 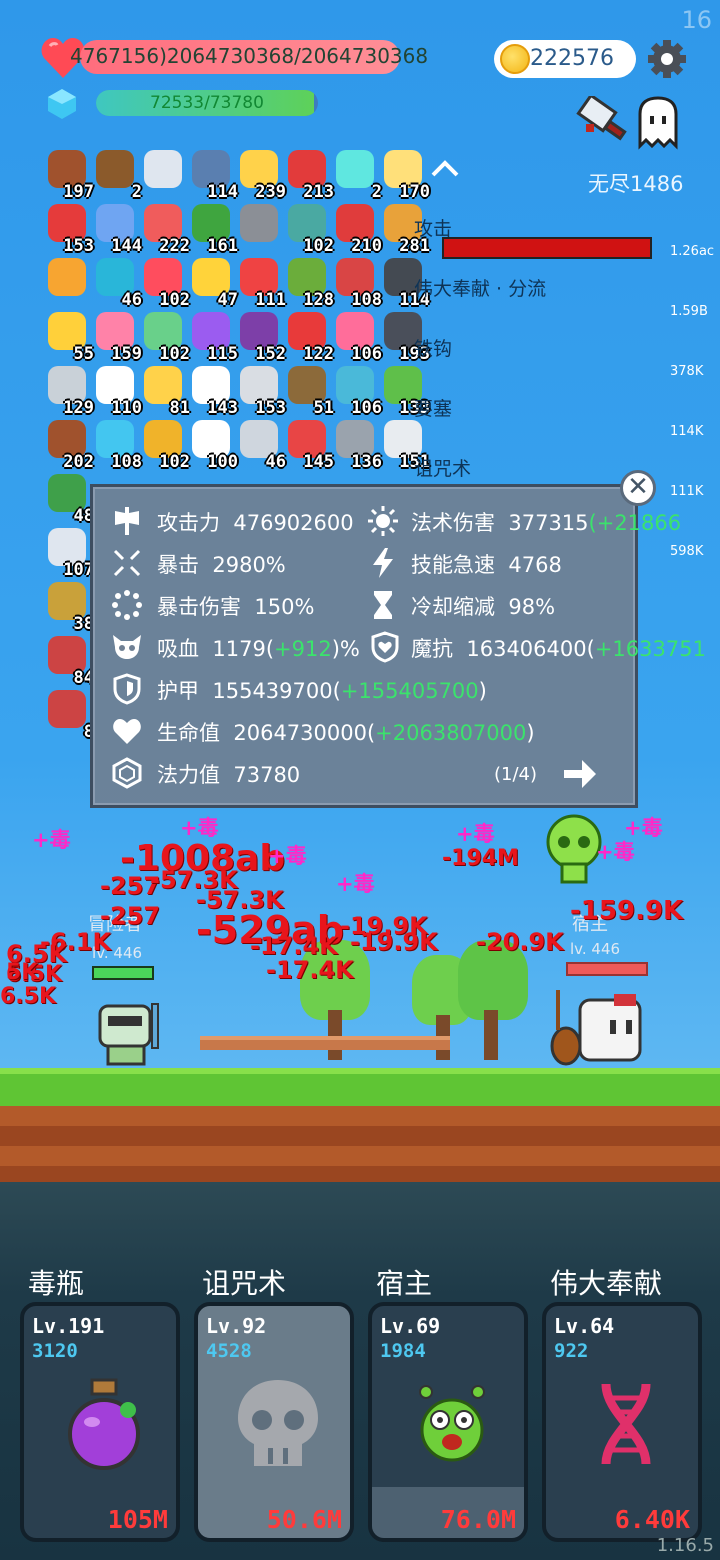 What do you see at coordinates (213, 230) in the screenshot?
I see `inventory-item: 161` at bounding box center [213, 230].